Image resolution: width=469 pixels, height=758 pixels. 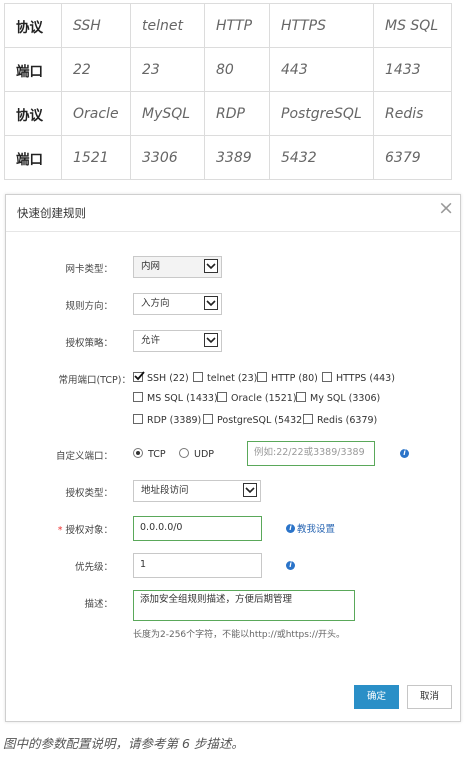 What do you see at coordinates (84, 456) in the screenshot?
I see `custom-port-label: 自定义端口：` at bounding box center [84, 456].